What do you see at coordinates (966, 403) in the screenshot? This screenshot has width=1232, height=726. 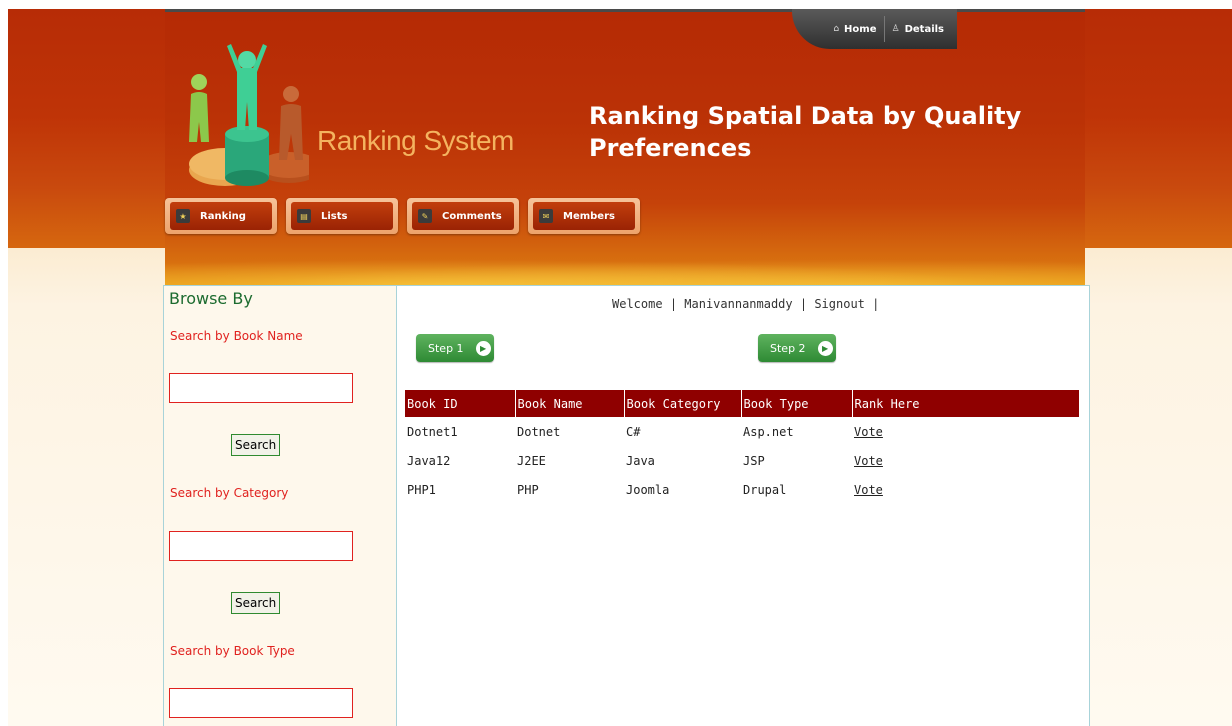 I see `col-rank-here: Rank Here` at bounding box center [966, 403].